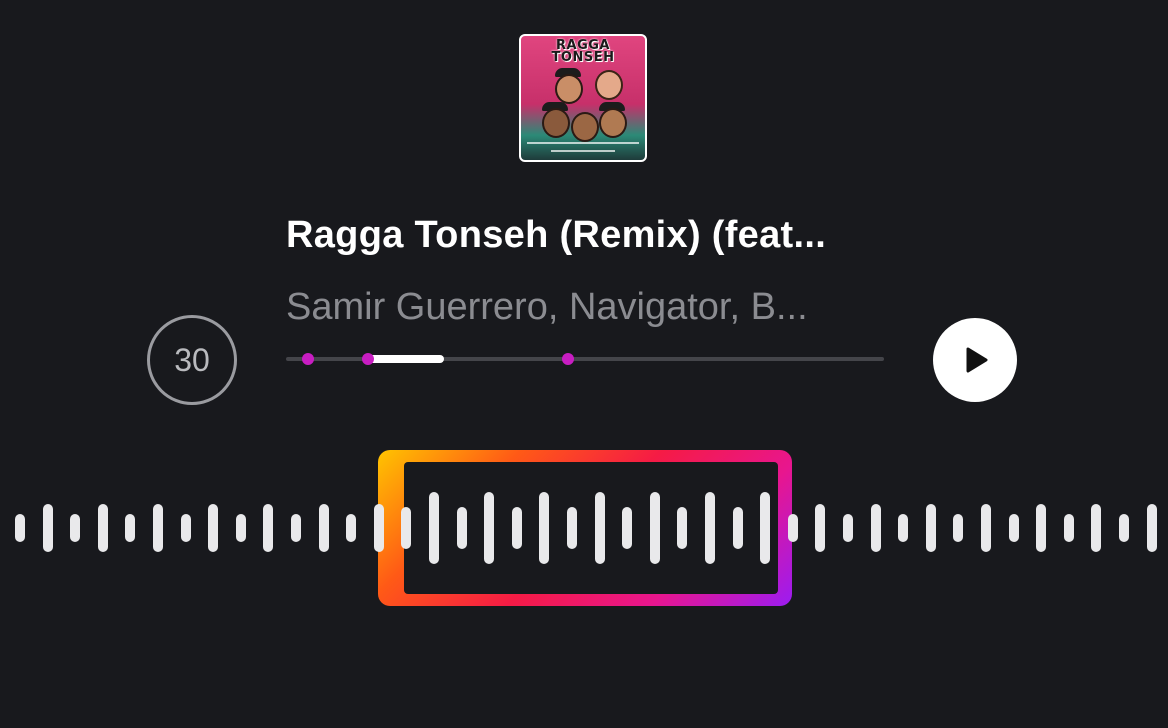  I want to click on duration-30-button: 30, so click(192, 360).